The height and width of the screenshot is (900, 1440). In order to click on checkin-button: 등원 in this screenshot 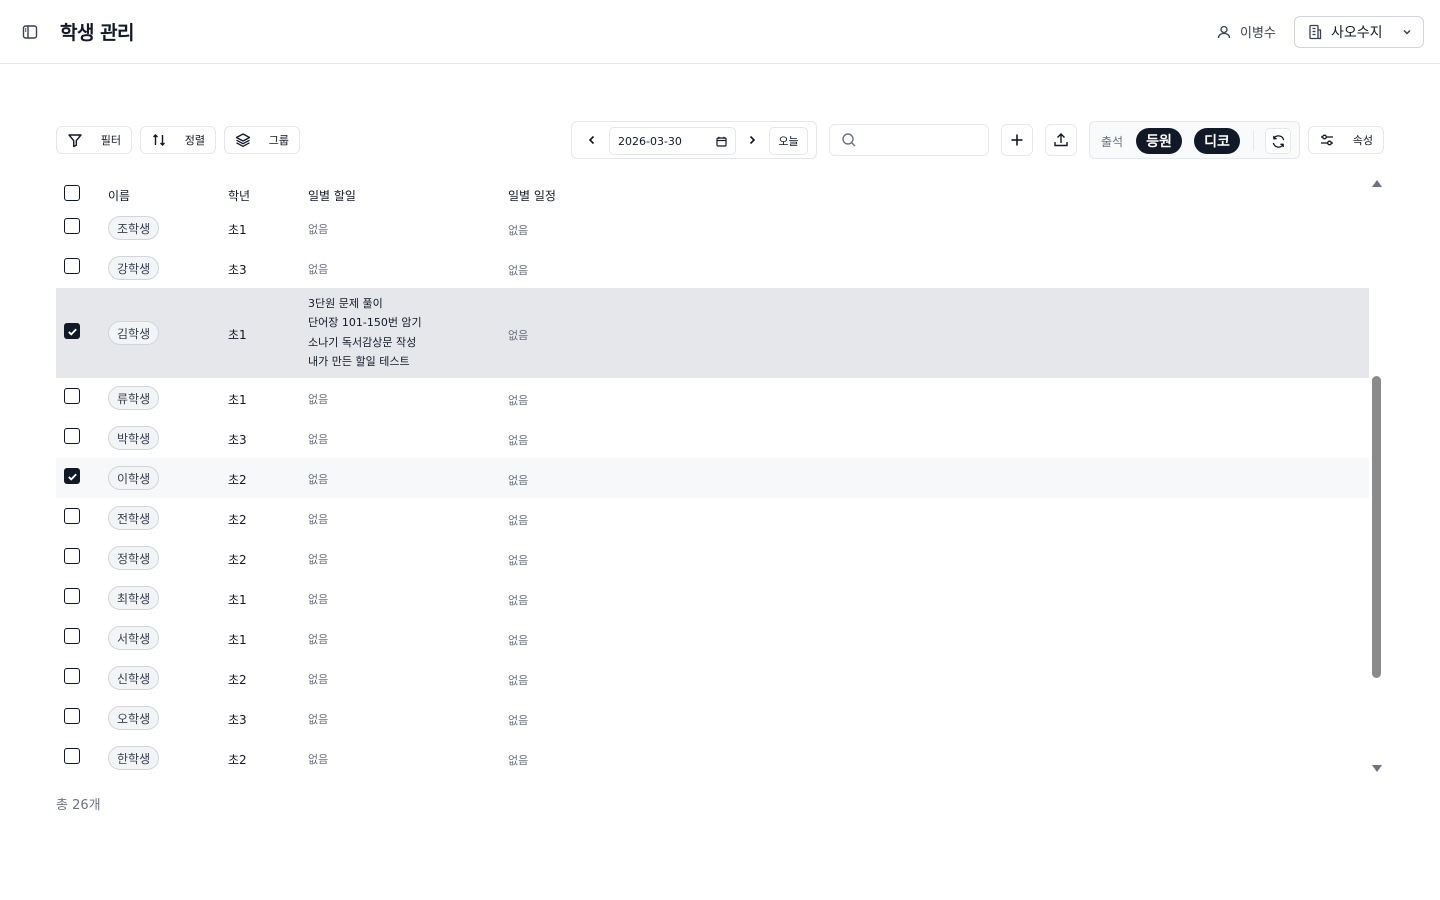, I will do `click(1159, 141)`.